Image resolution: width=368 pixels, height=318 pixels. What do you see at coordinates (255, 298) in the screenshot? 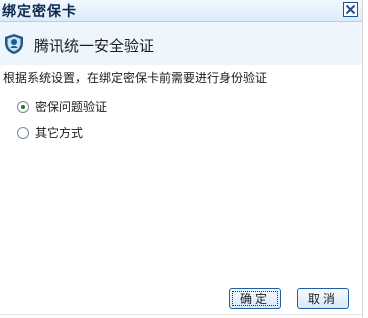
I see `ok-button: 确定` at bounding box center [255, 298].